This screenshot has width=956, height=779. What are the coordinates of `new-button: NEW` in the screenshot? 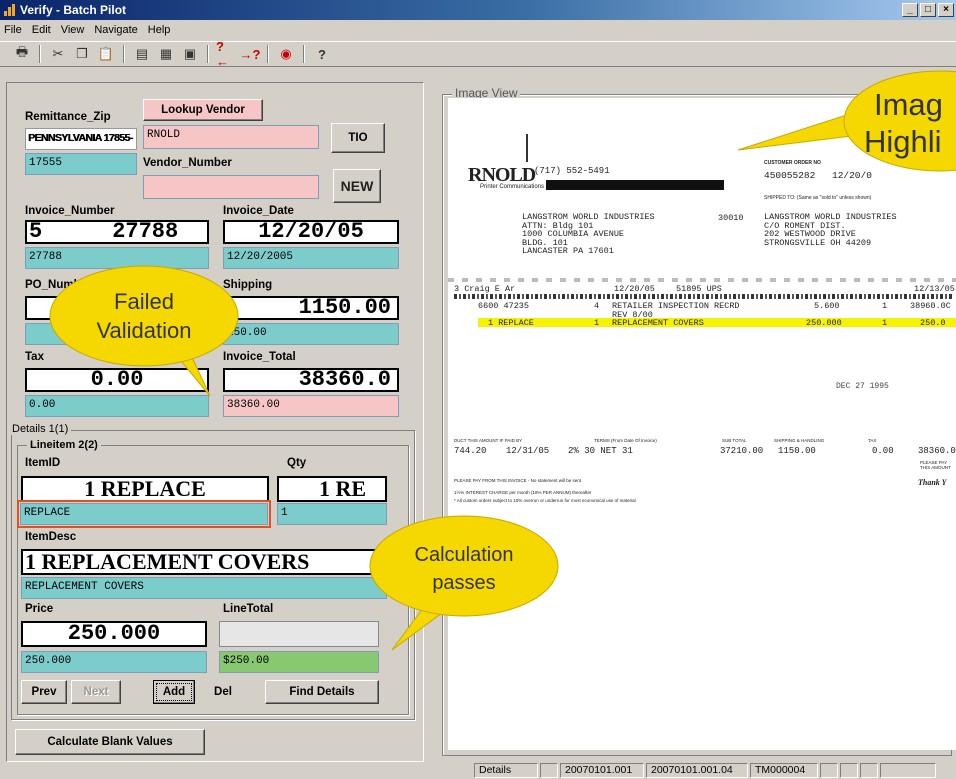 It's located at (357, 186).